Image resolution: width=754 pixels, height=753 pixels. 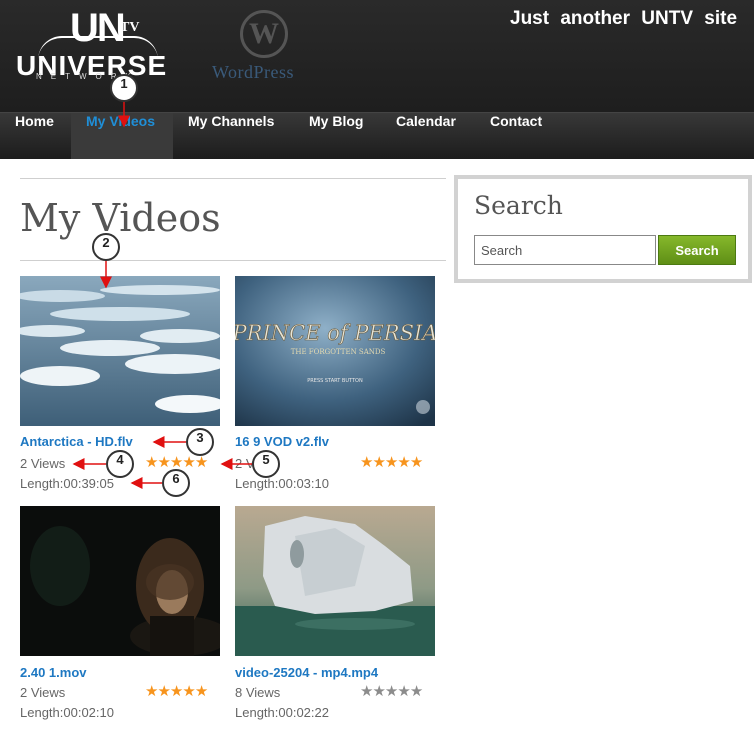 What do you see at coordinates (565, 250) in the screenshot?
I see `search-input` at bounding box center [565, 250].